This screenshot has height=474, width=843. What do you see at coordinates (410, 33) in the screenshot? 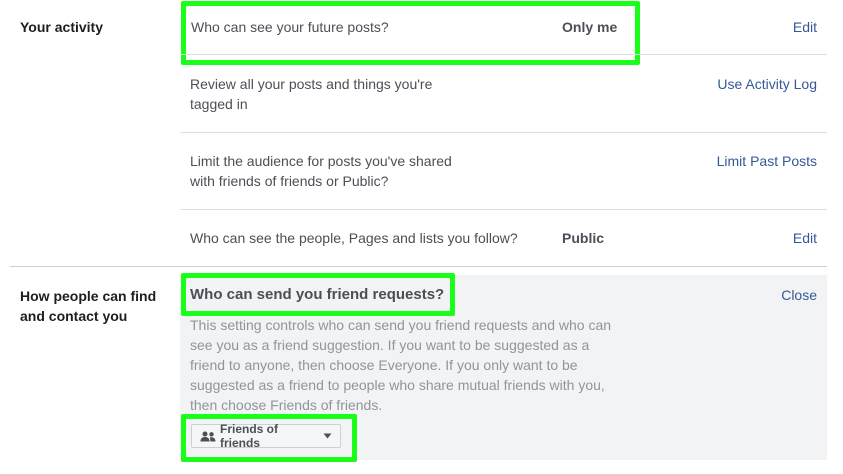
I see `future-posts-highlight` at bounding box center [410, 33].